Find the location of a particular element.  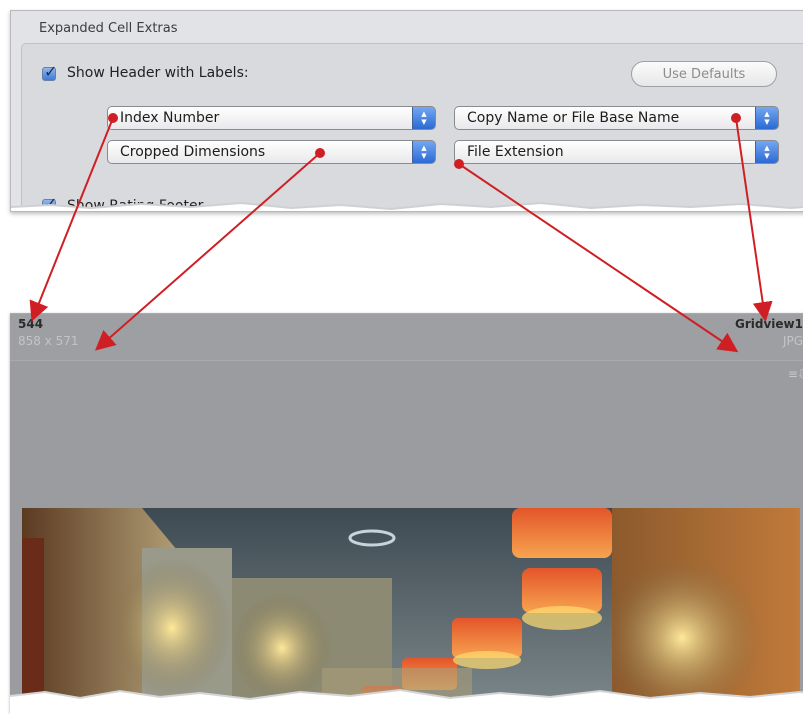

popup-copy-name: Copy Name or File Base Name ▲ ▼ is located at coordinates (616, 118).